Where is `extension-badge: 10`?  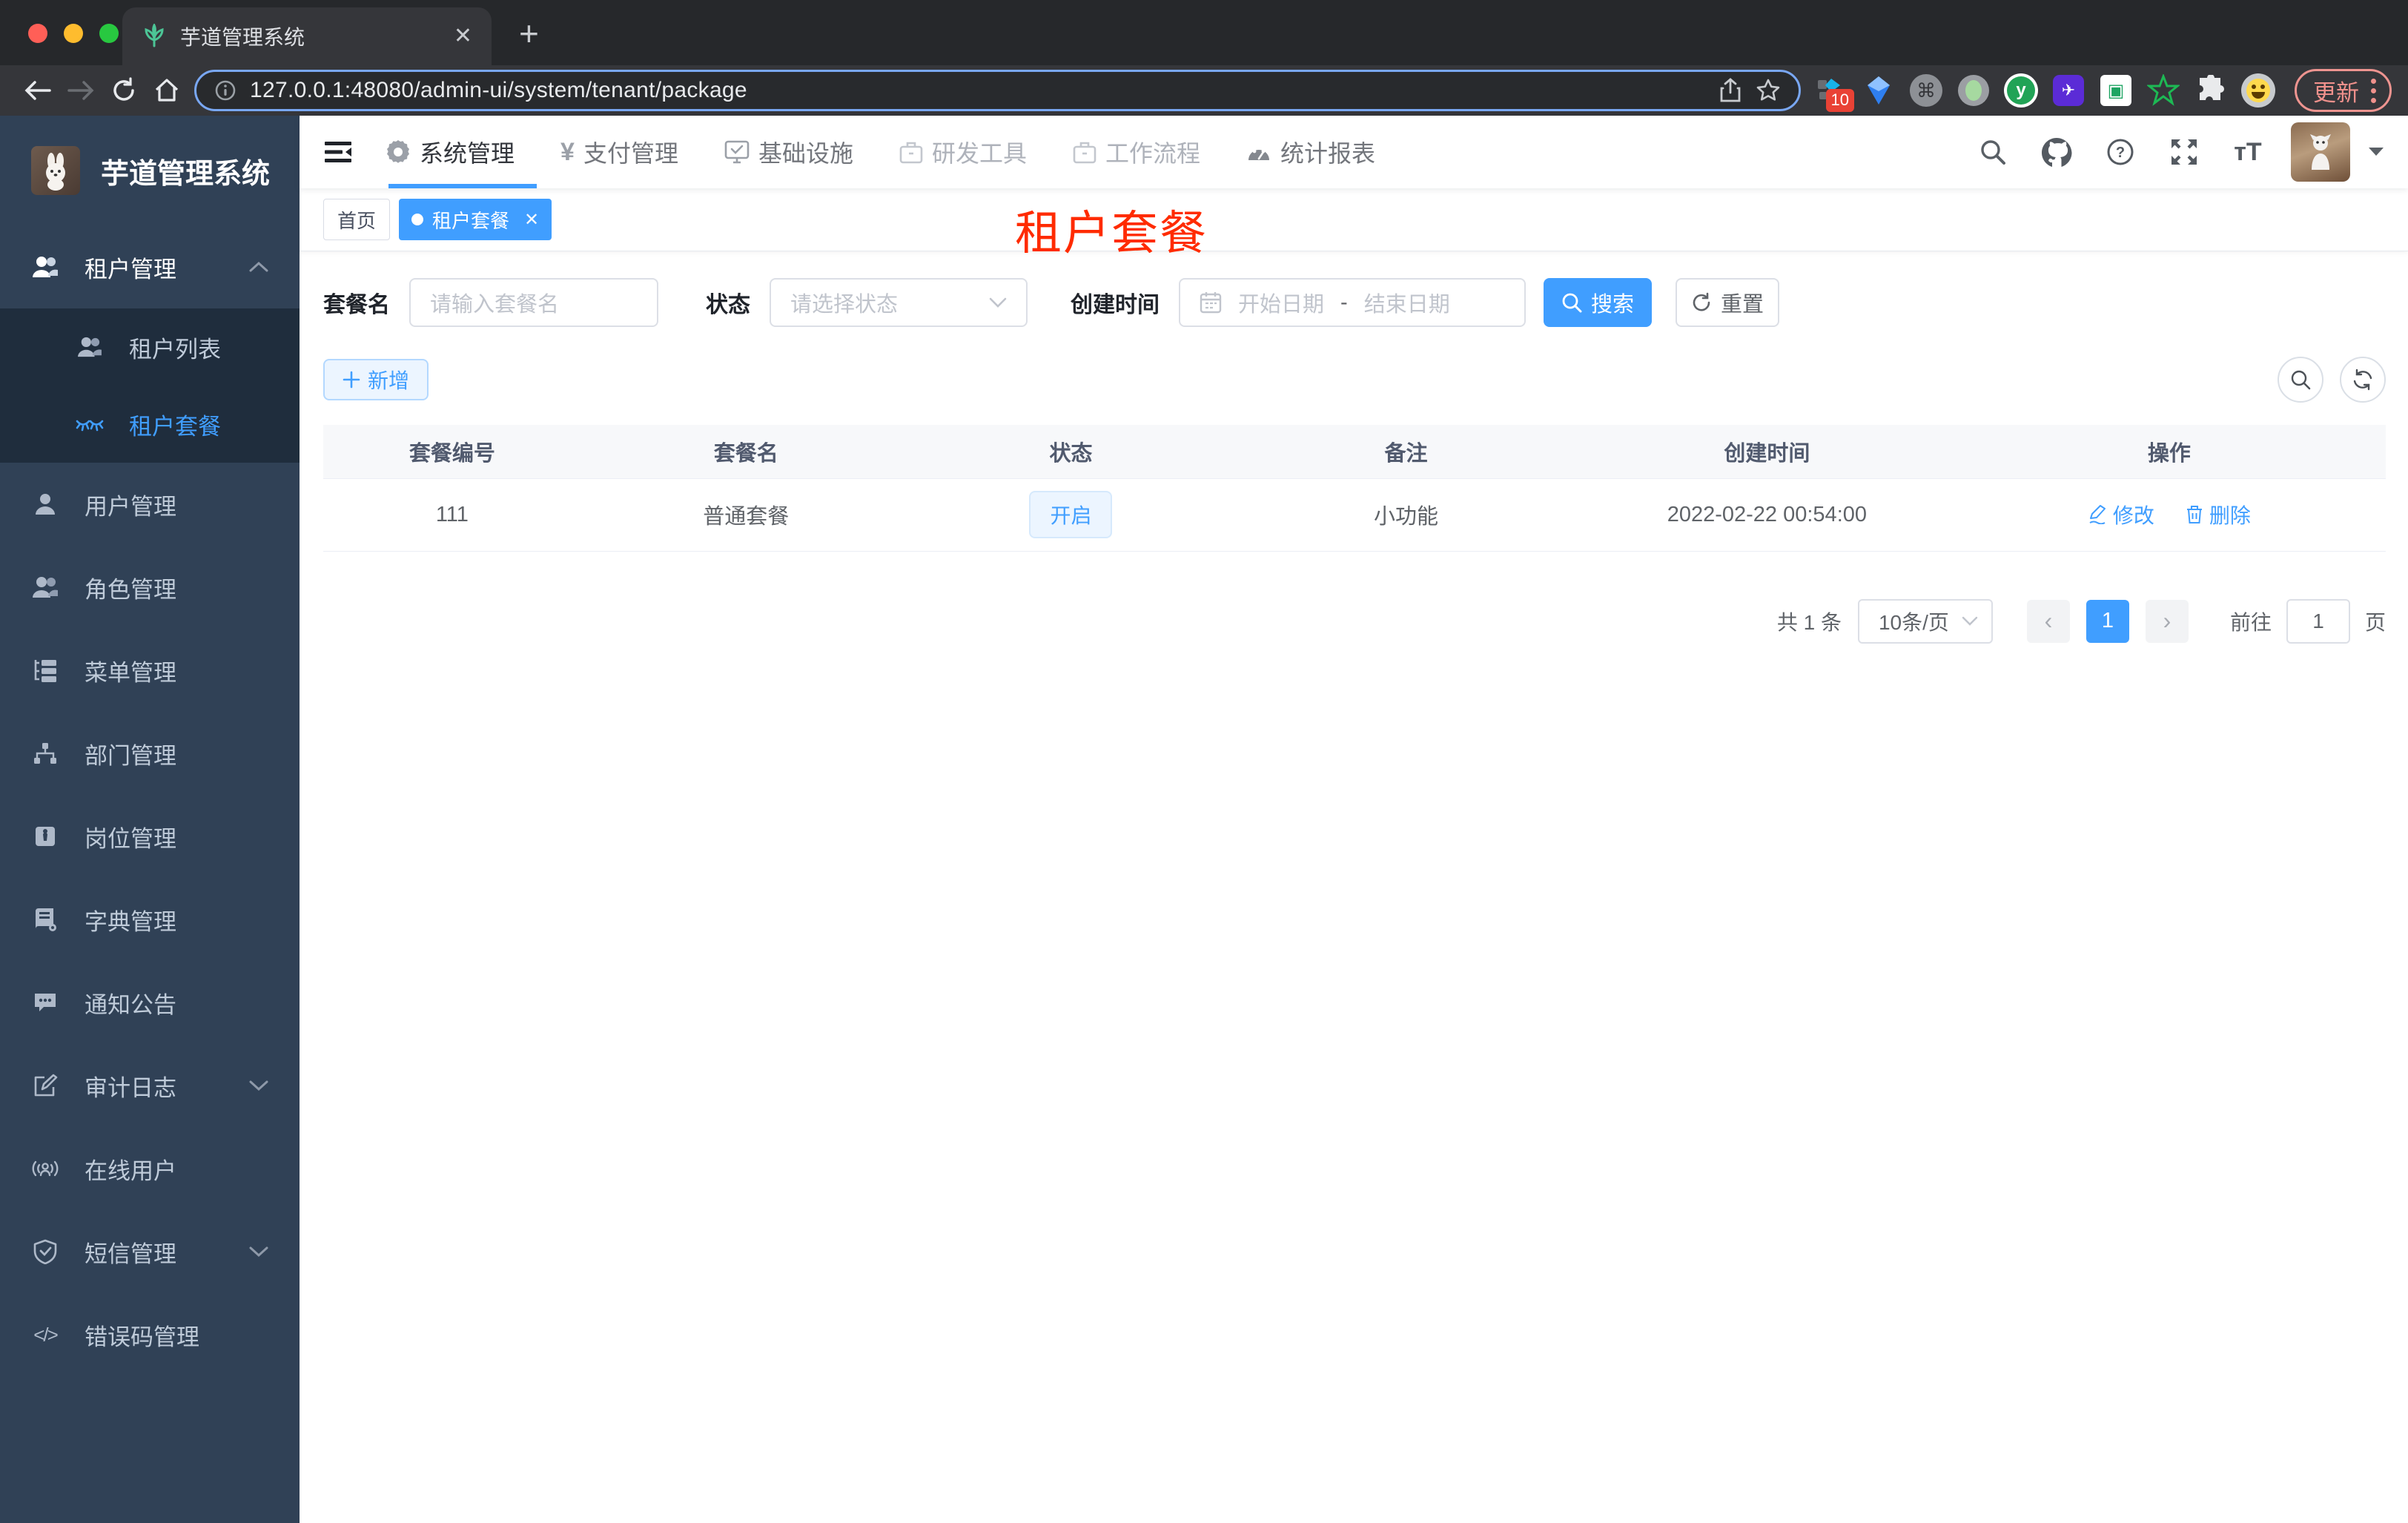 extension-badge: 10 is located at coordinates (1839, 101).